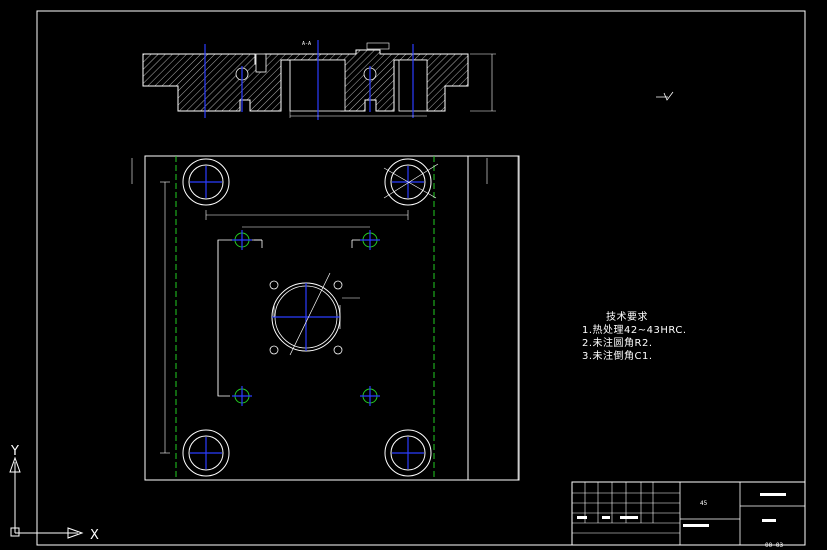 This screenshot has height=550, width=827. Describe the element at coordinates (627, 317) in the screenshot. I see `tech-req-title: 技术要求` at that location.